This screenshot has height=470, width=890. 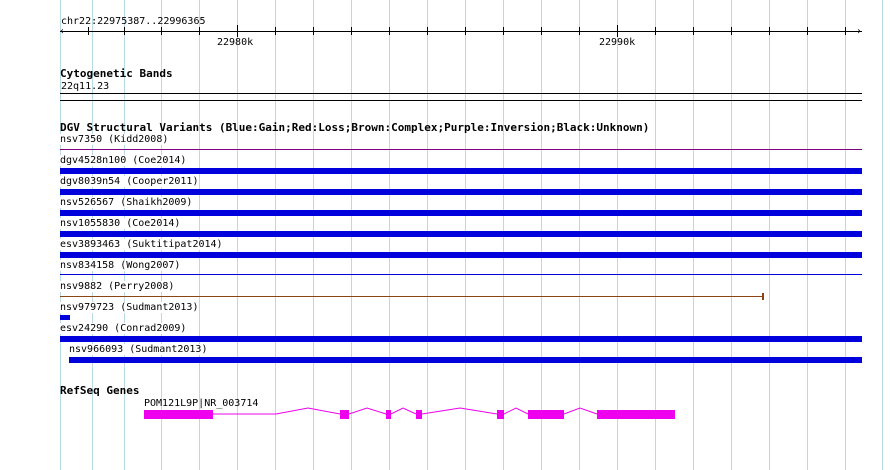 What do you see at coordinates (116, 73) in the screenshot?
I see `cytoband-track-title: Cytogenetic Bands` at bounding box center [116, 73].